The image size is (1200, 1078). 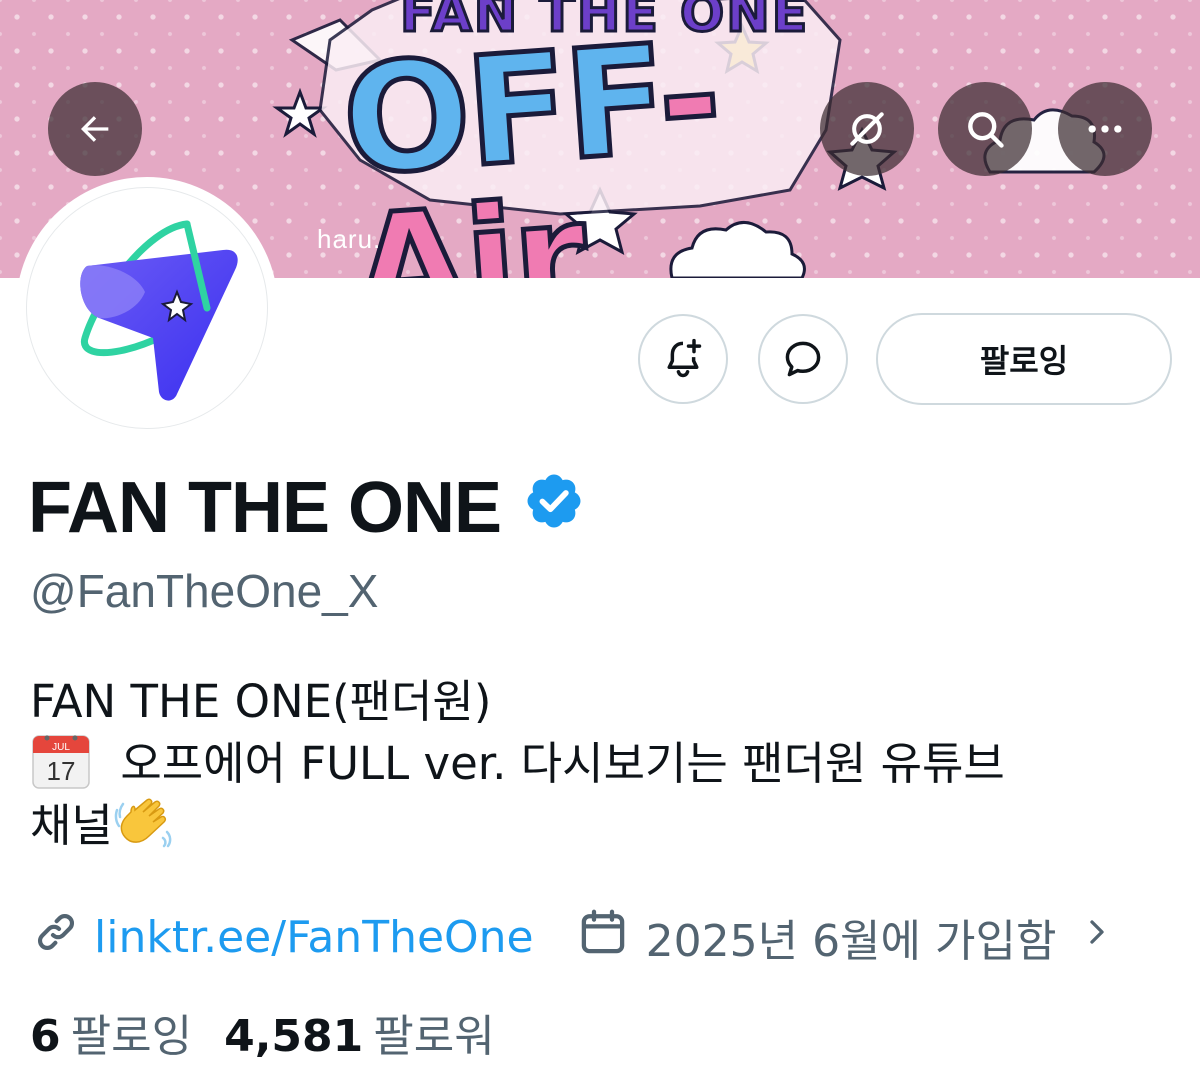 I want to click on calendar-day: 17, so click(x=61, y=771).